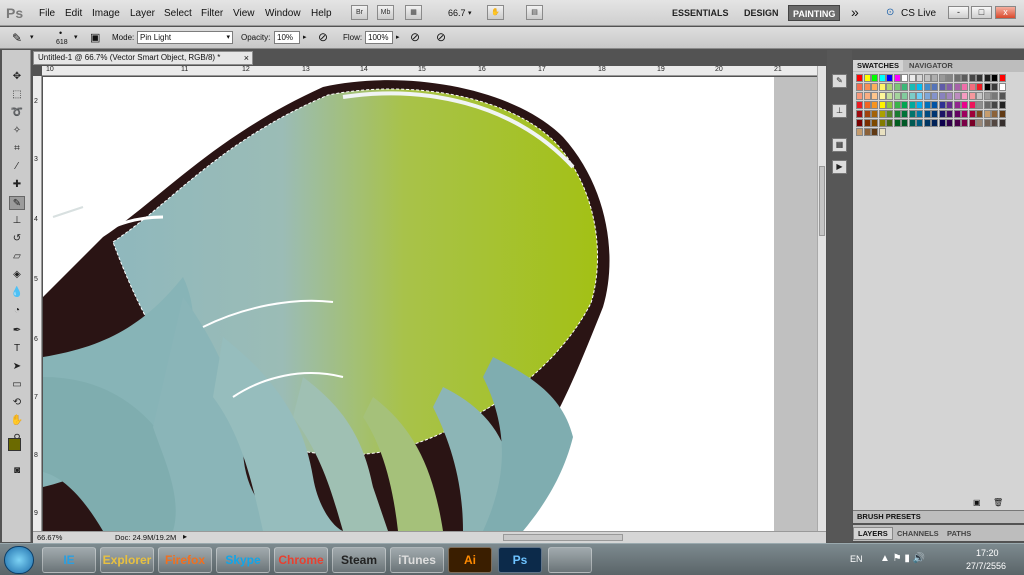  I want to click on vertical-scrollbar, so click(821, 298).